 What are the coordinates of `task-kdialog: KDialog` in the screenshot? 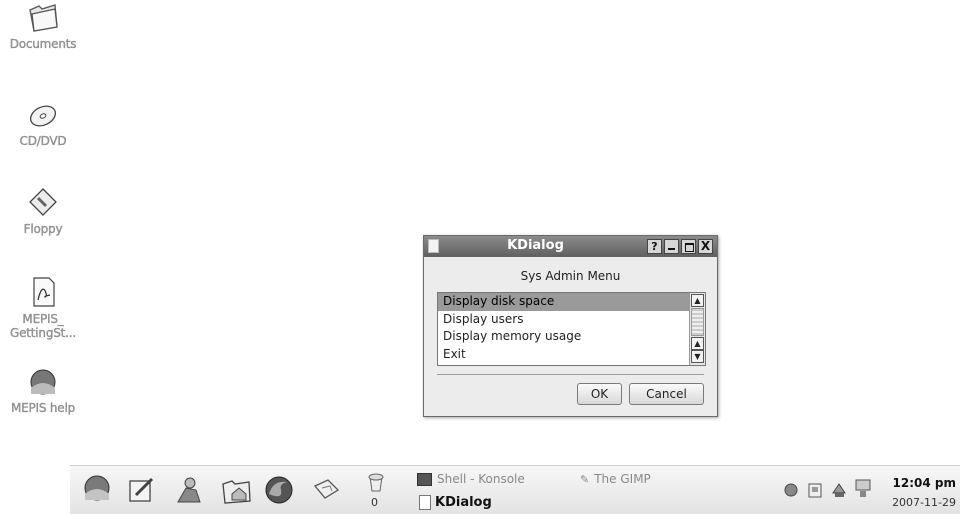 It's located at (455, 502).